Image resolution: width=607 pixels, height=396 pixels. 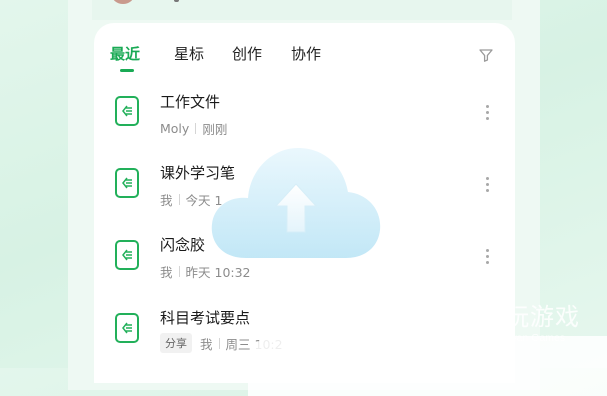 What do you see at coordinates (486, 55) in the screenshot?
I see `filter-icon` at bounding box center [486, 55].